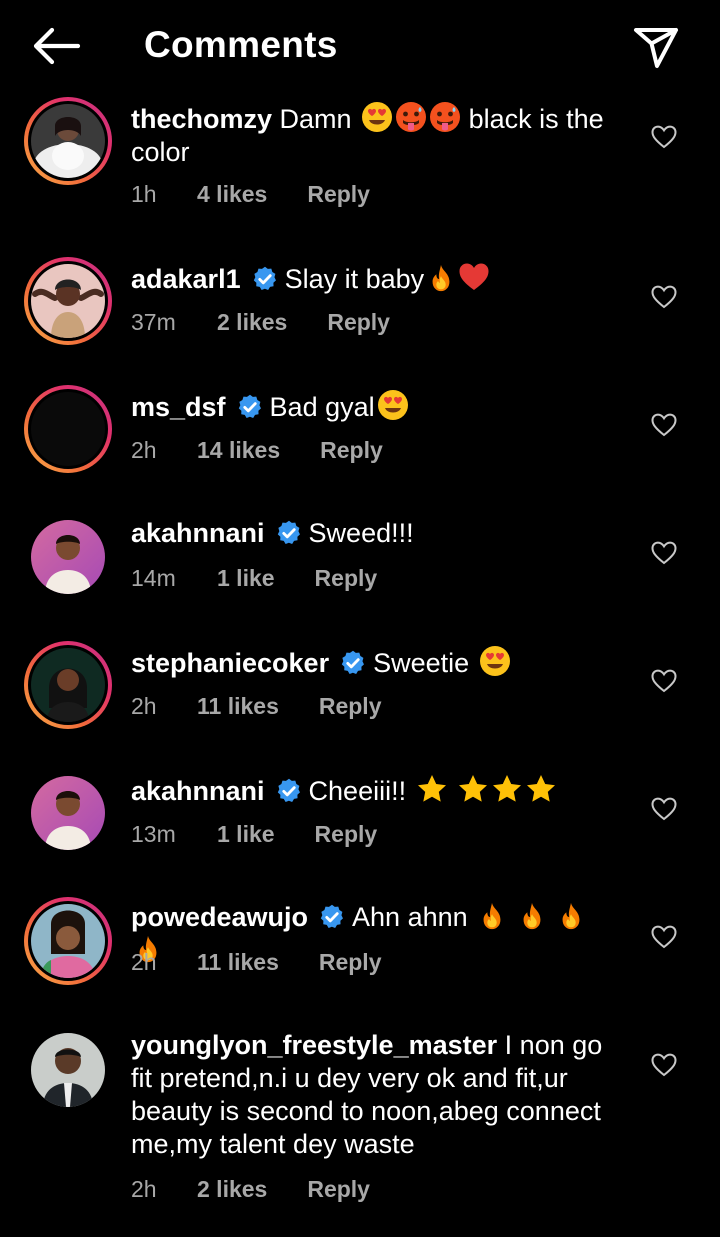  What do you see at coordinates (410, 917) in the screenshot?
I see `comment-text: Ahn ahnn` at bounding box center [410, 917].